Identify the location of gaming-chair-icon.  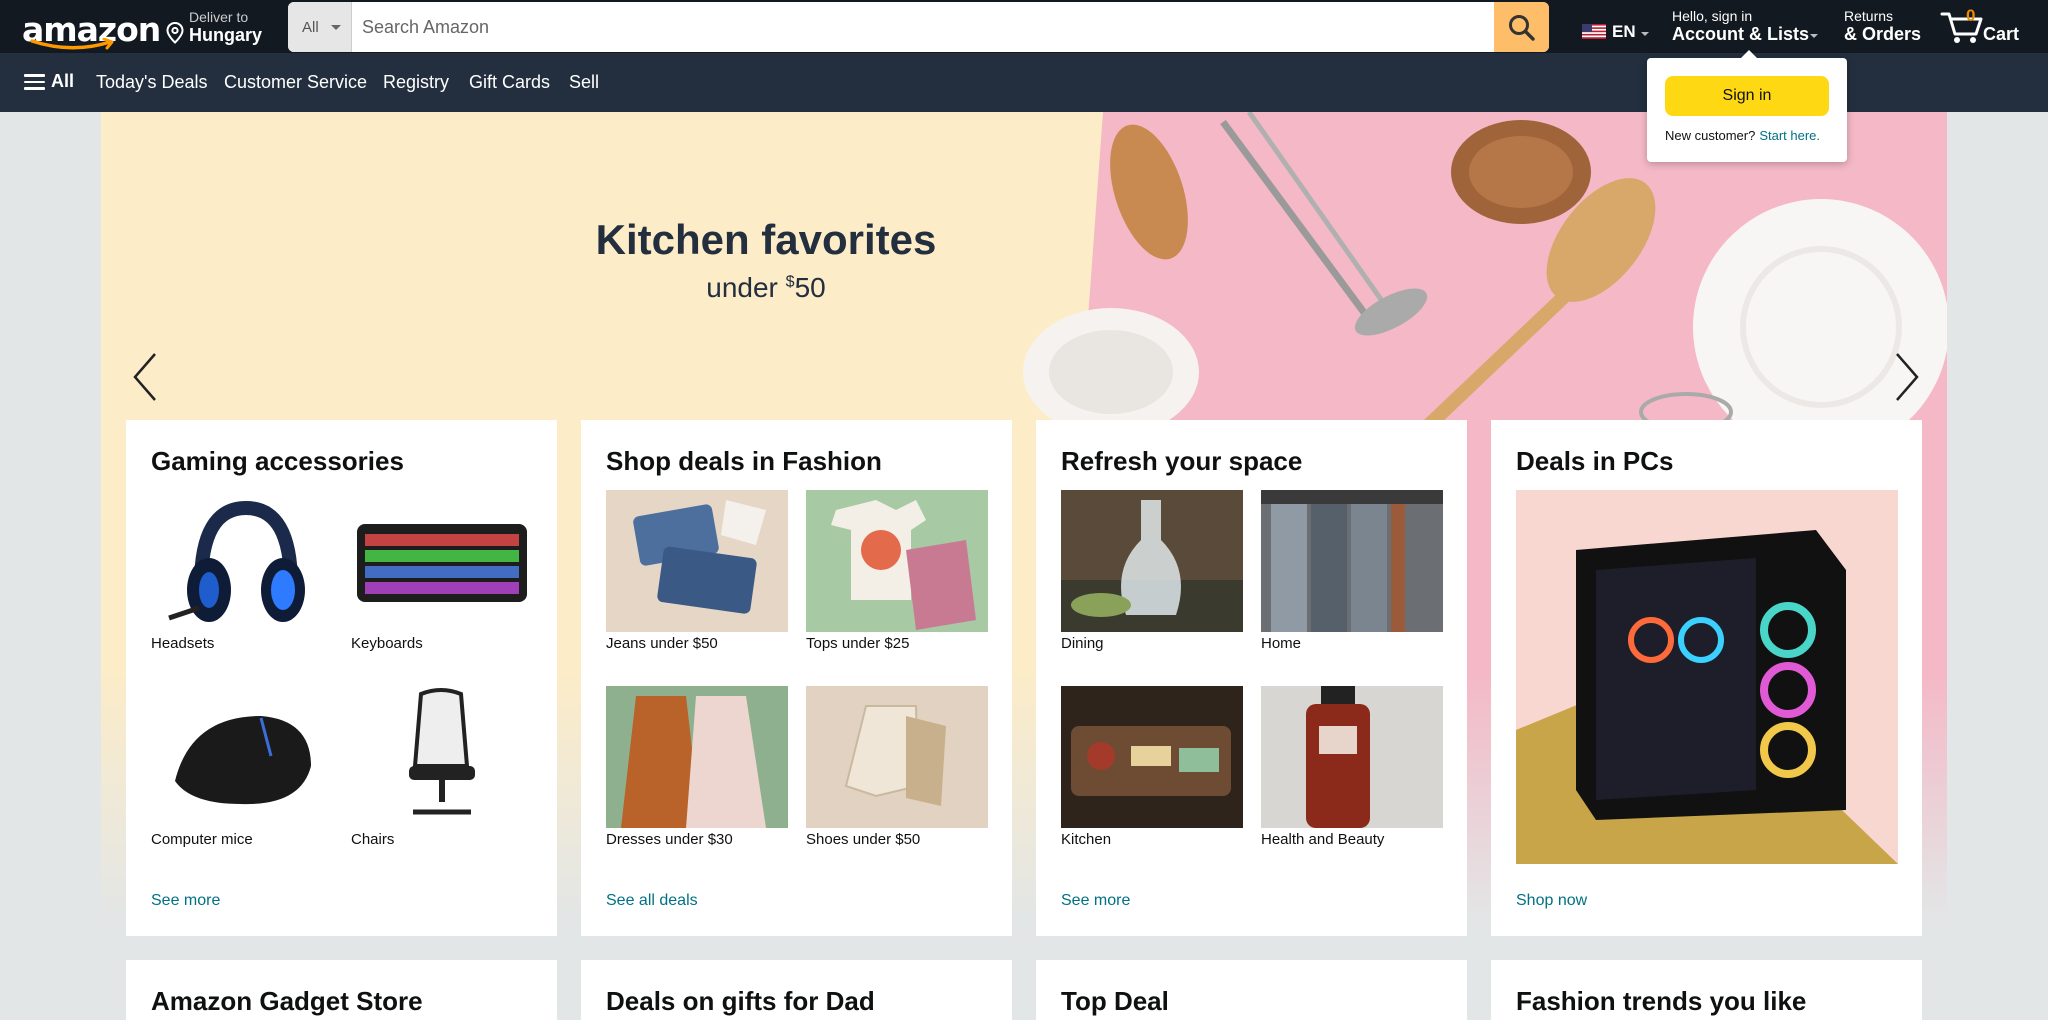
(442, 751).